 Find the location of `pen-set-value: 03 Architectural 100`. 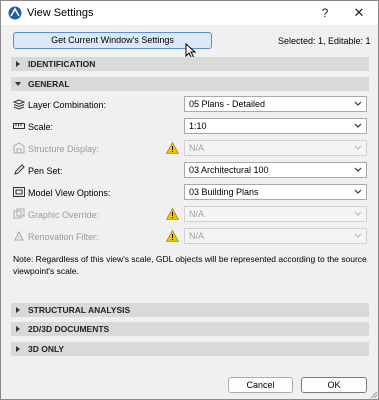

pen-set-value: 03 Architectural 100 is located at coordinates (229, 170).